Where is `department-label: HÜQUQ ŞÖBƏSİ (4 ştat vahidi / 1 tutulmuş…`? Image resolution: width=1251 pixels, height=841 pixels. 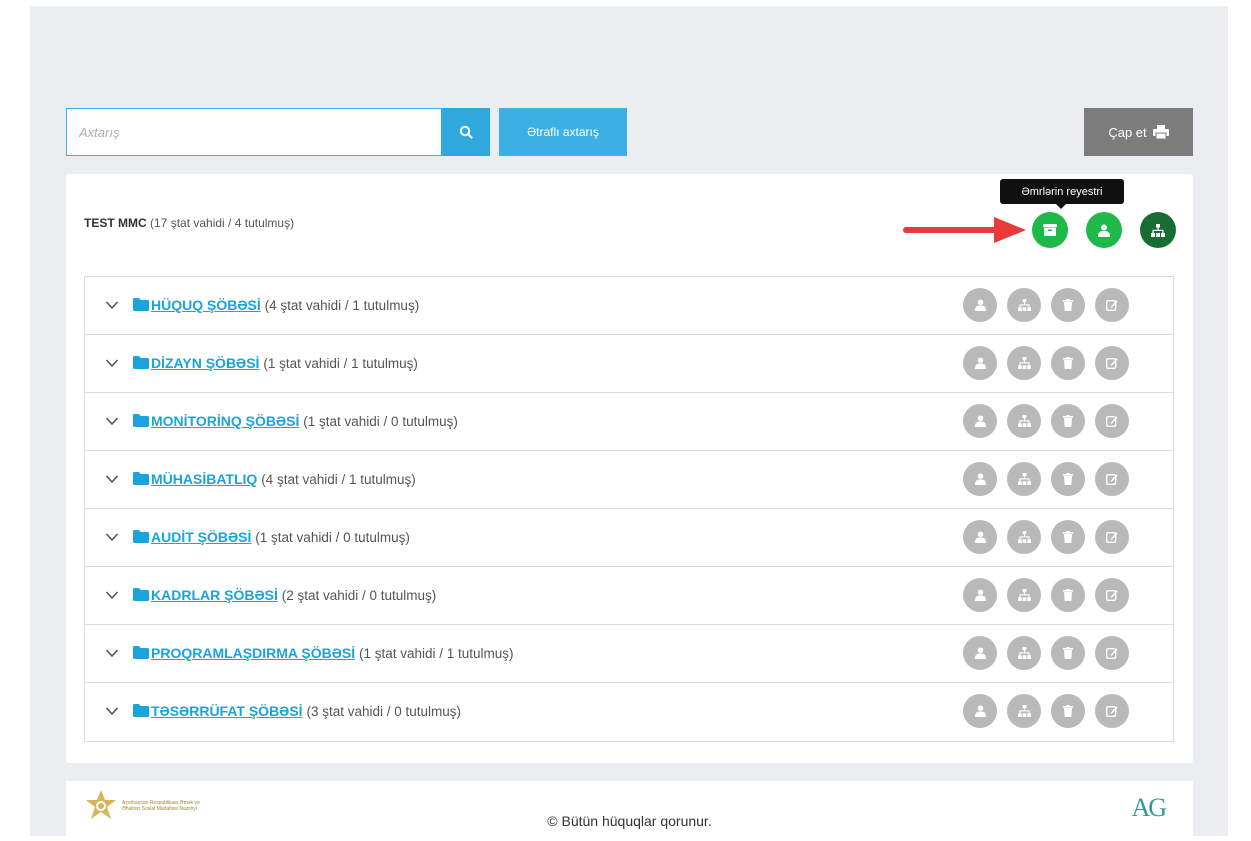 department-label: HÜQUQ ŞÖBƏSİ (4 ştat vahidi / 1 tutulmuş… is located at coordinates (285, 305).